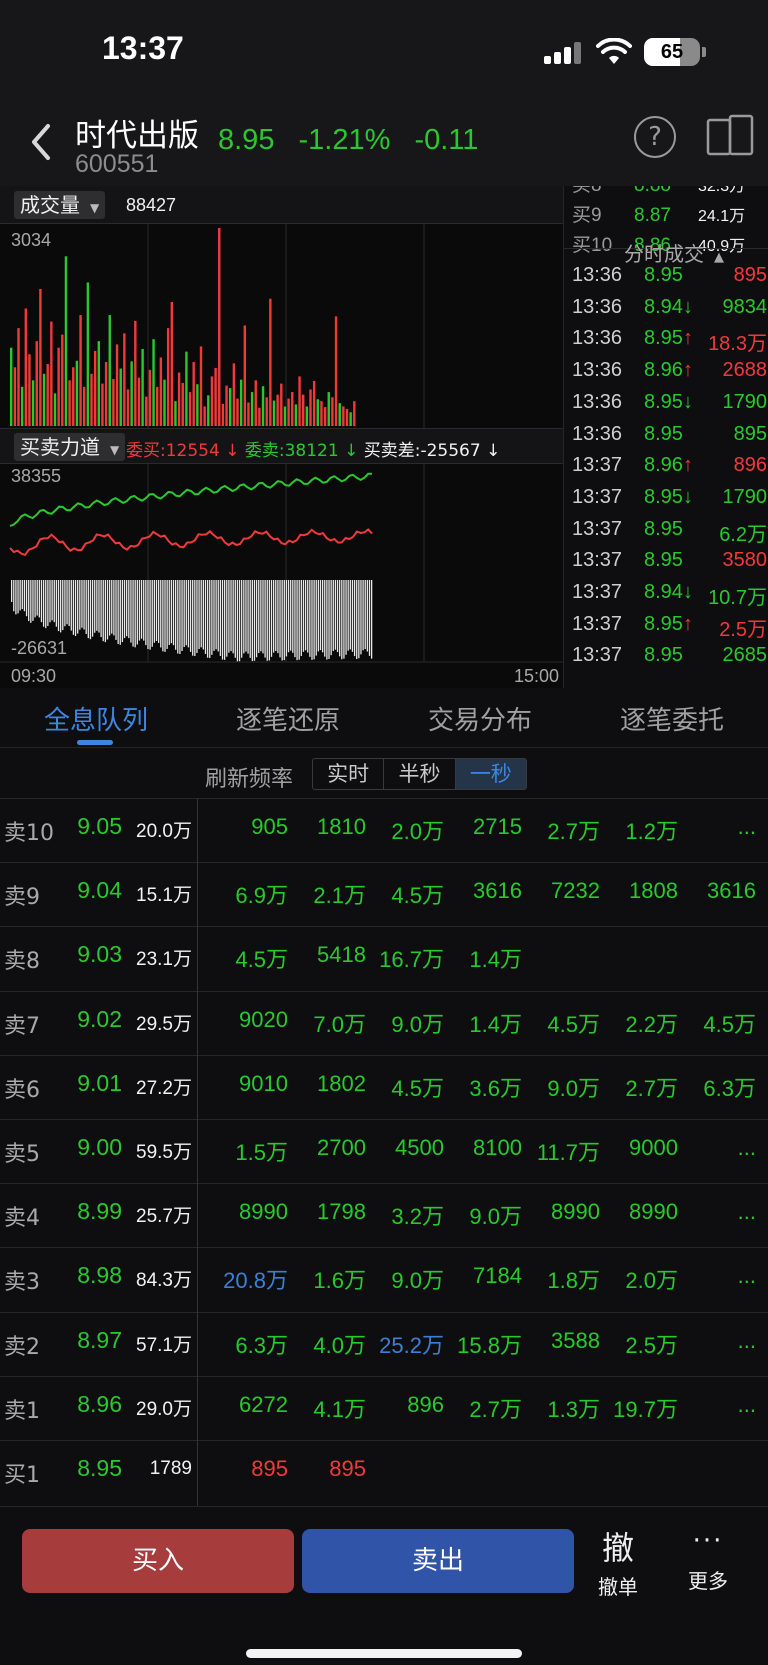 Image resolution: width=768 pixels, height=1665 pixels. Describe the element at coordinates (490, 774) in the screenshot. I see `refresh-option-one-second: 一秒` at that location.